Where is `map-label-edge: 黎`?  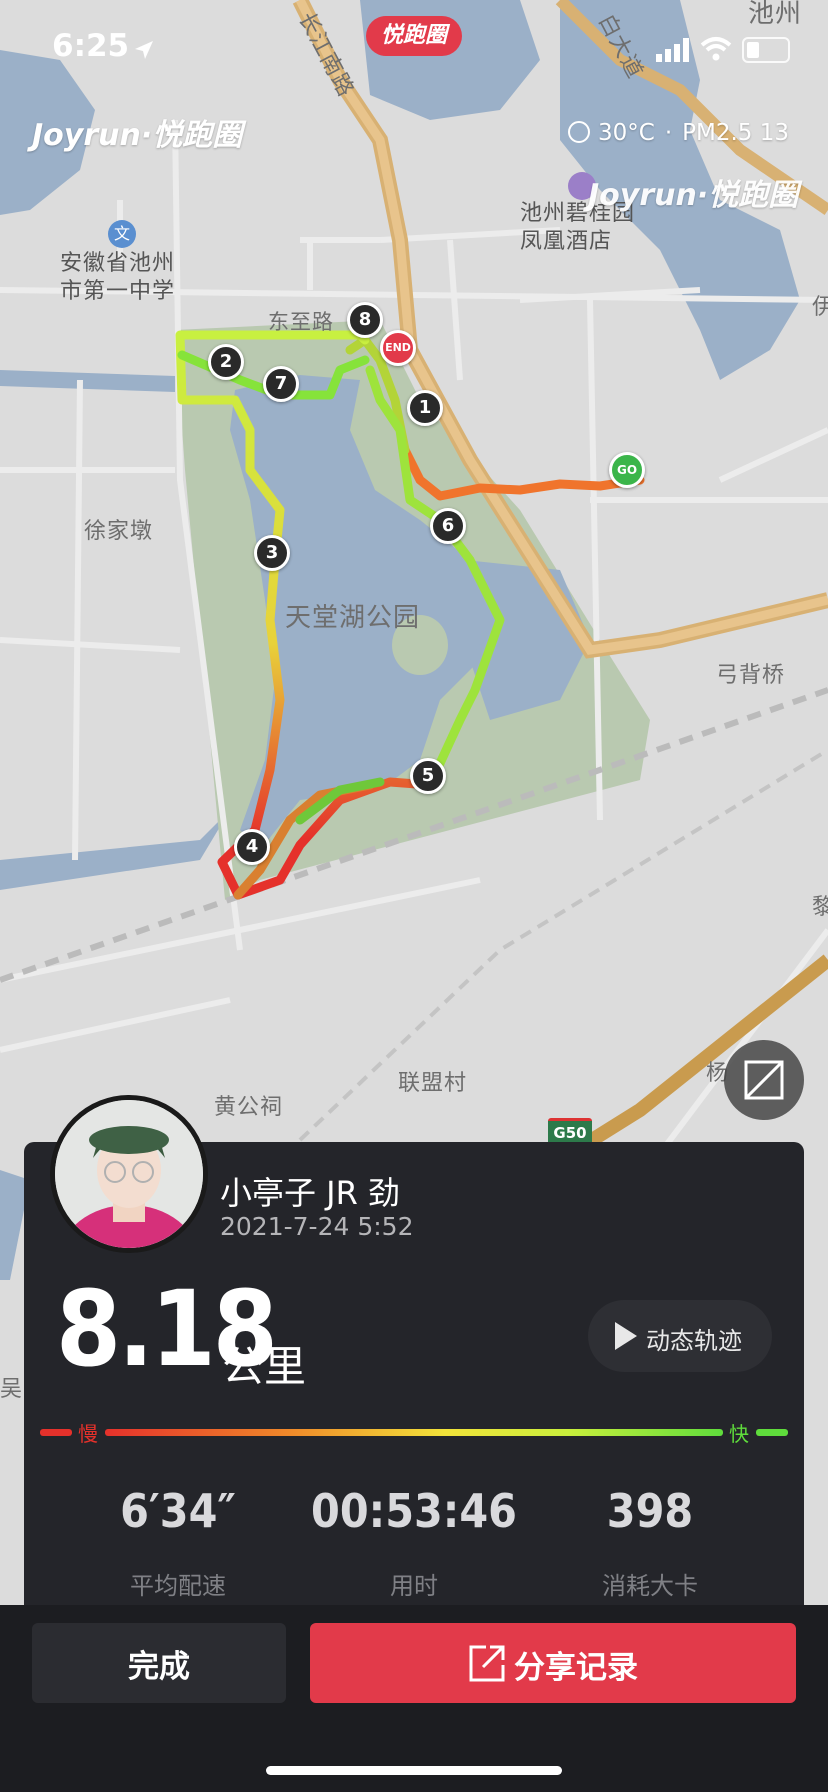 map-label-edge: 黎 is located at coordinates (820, 907).